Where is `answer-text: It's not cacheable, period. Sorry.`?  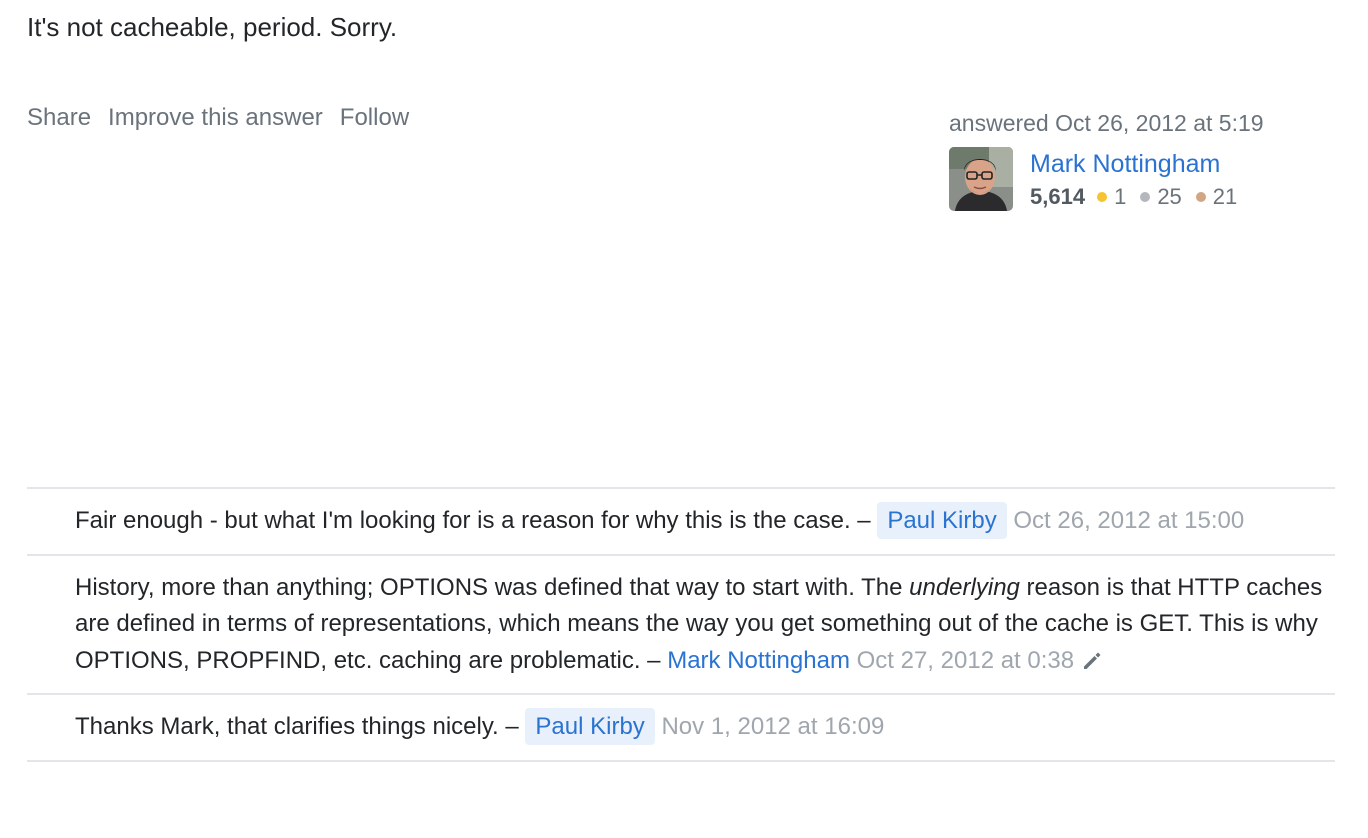
answer-text: It's not cacheable, period. Sorry. is located at coordinates (212, 27).